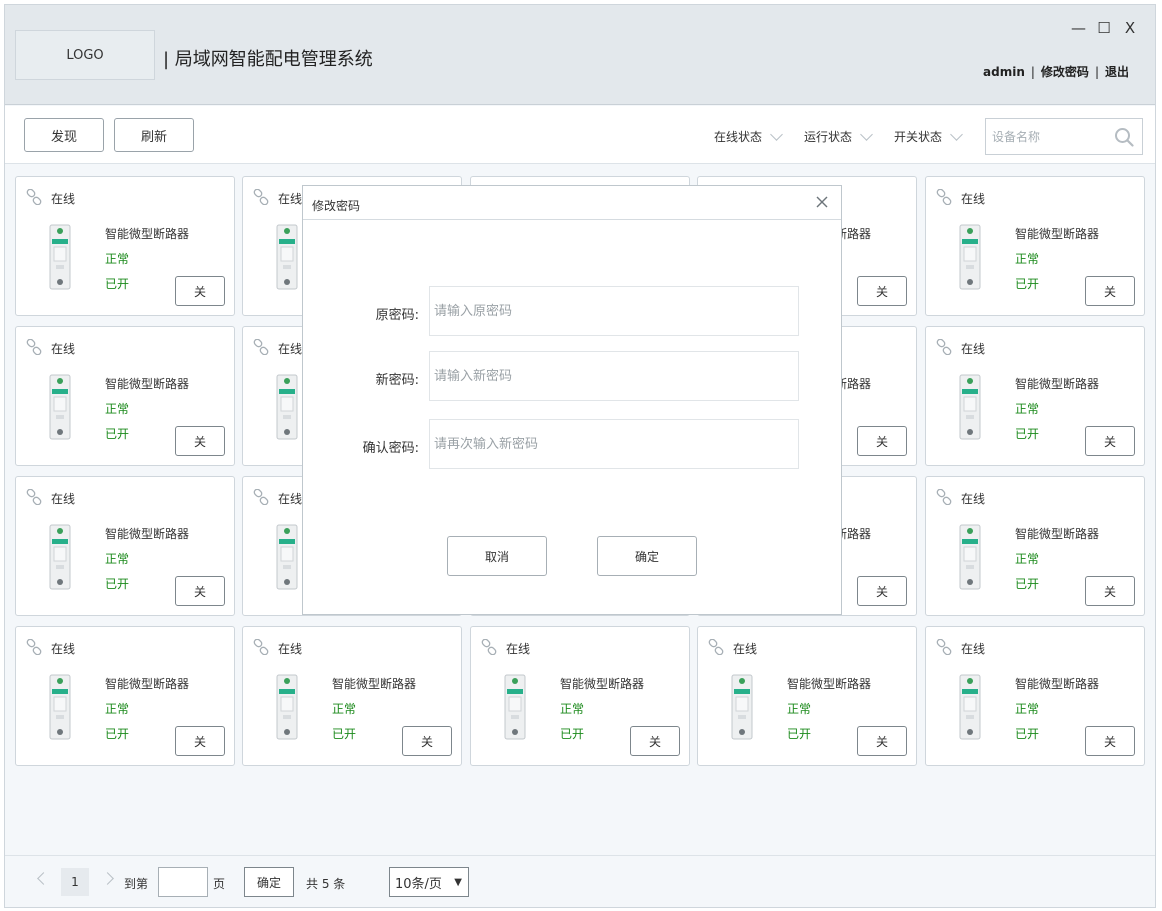 The image size is (1162, 911). Describe the element at coordinates (43, 878) in the screenshot. I see `prev-page-icon` at that location.